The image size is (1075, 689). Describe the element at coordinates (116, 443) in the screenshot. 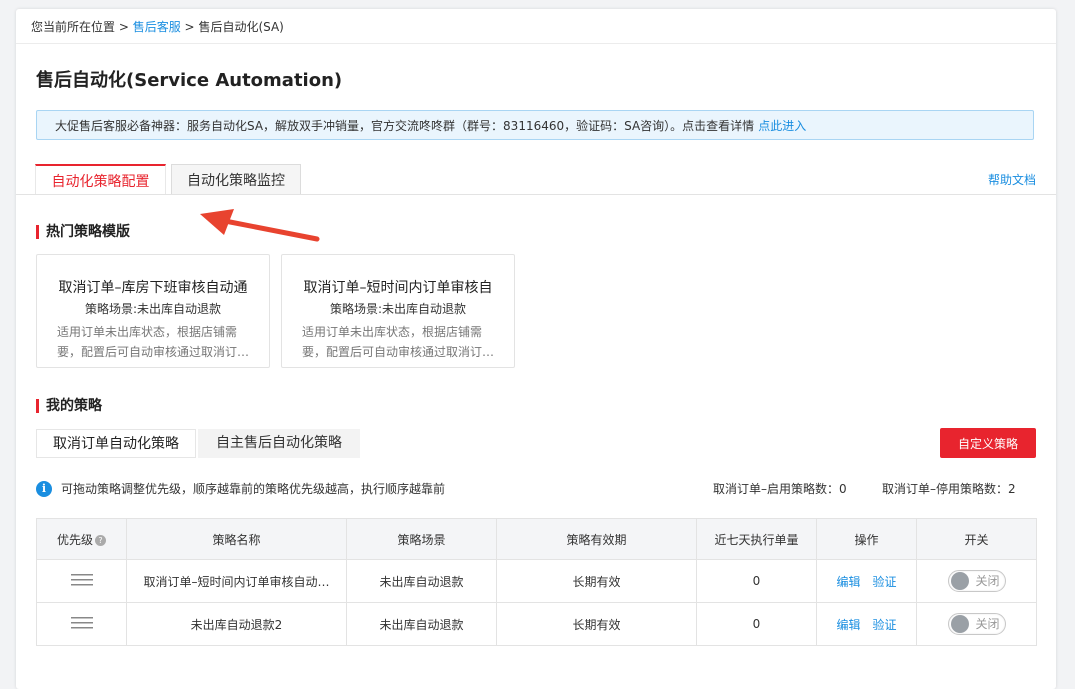

I see `subtab-cancel-order: 取消订单自动化策略` at that location.